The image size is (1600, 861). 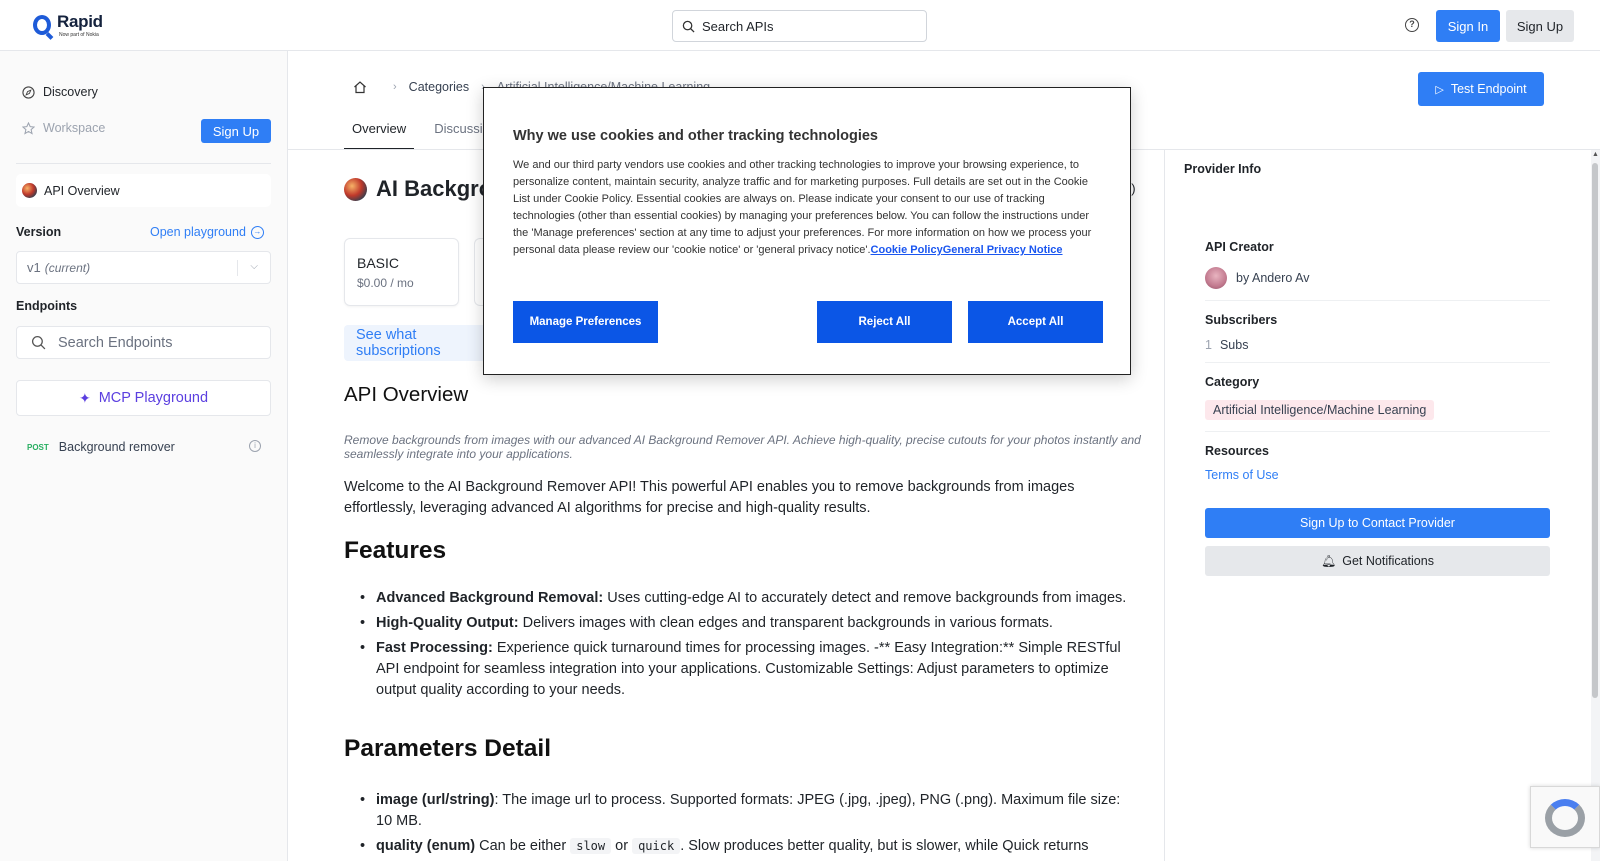 I want to click on contact-provider-button: Sign Up to Contact Provider, so click(x=1377, y=523).